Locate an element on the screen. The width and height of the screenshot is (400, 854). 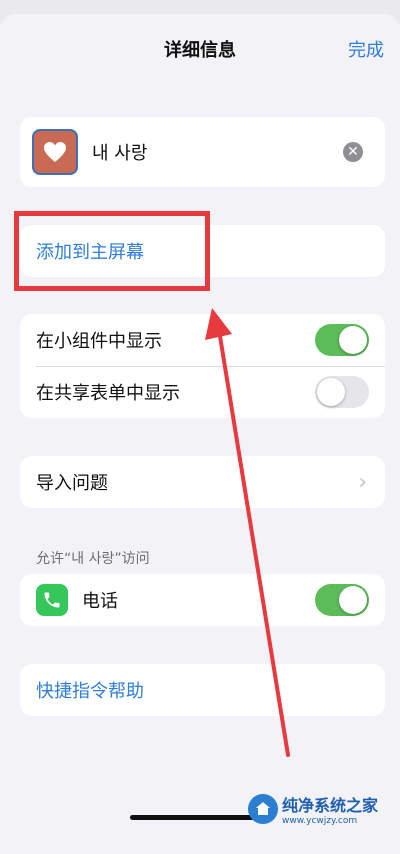
house-icon is located at coordinates (263, 808).